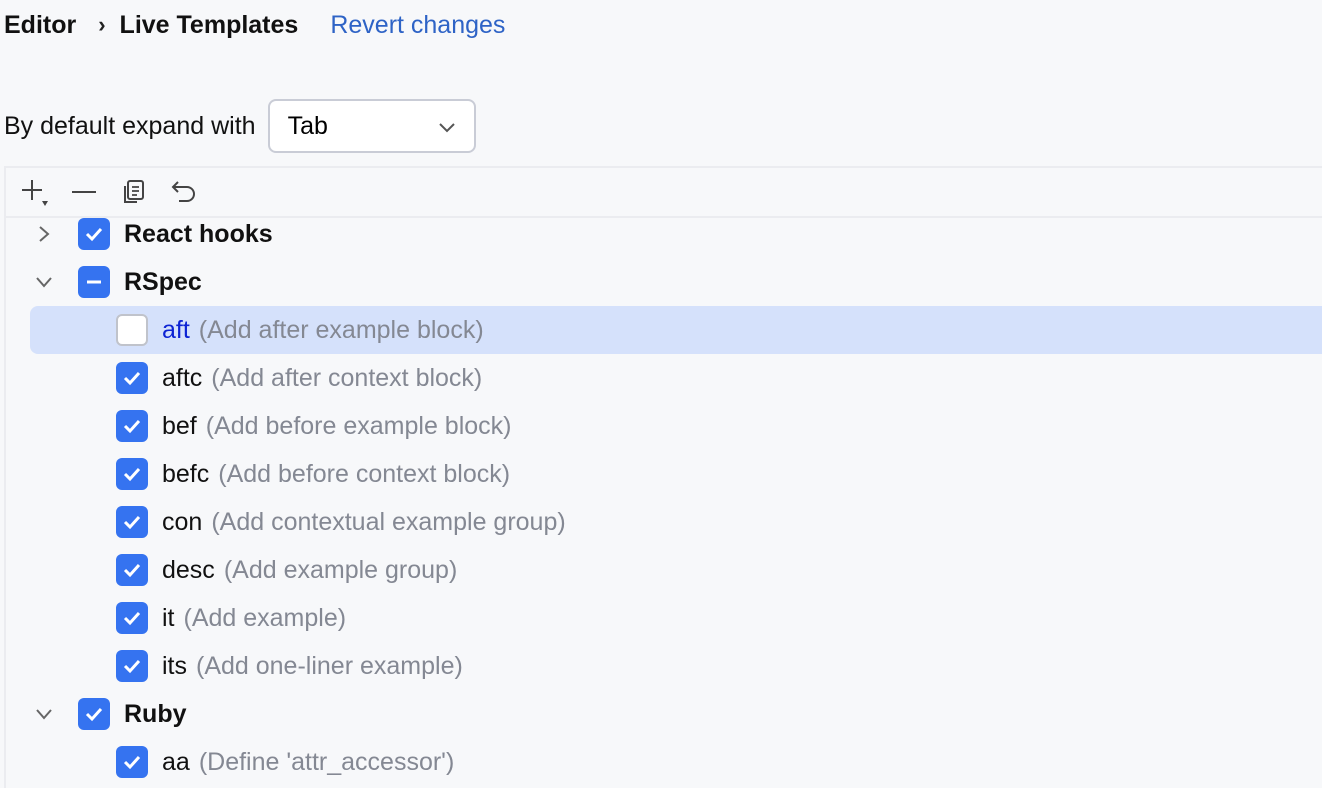 This screenshot has height=788, width=1322. Describe the element at coordinates (340, 569) in the screenshot. I see `template-description: (Add example group)` at that location.